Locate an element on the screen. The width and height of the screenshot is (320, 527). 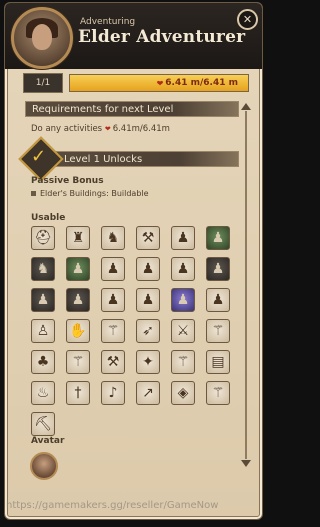
usable-item: ➶ is located at coordinates (148, 331).